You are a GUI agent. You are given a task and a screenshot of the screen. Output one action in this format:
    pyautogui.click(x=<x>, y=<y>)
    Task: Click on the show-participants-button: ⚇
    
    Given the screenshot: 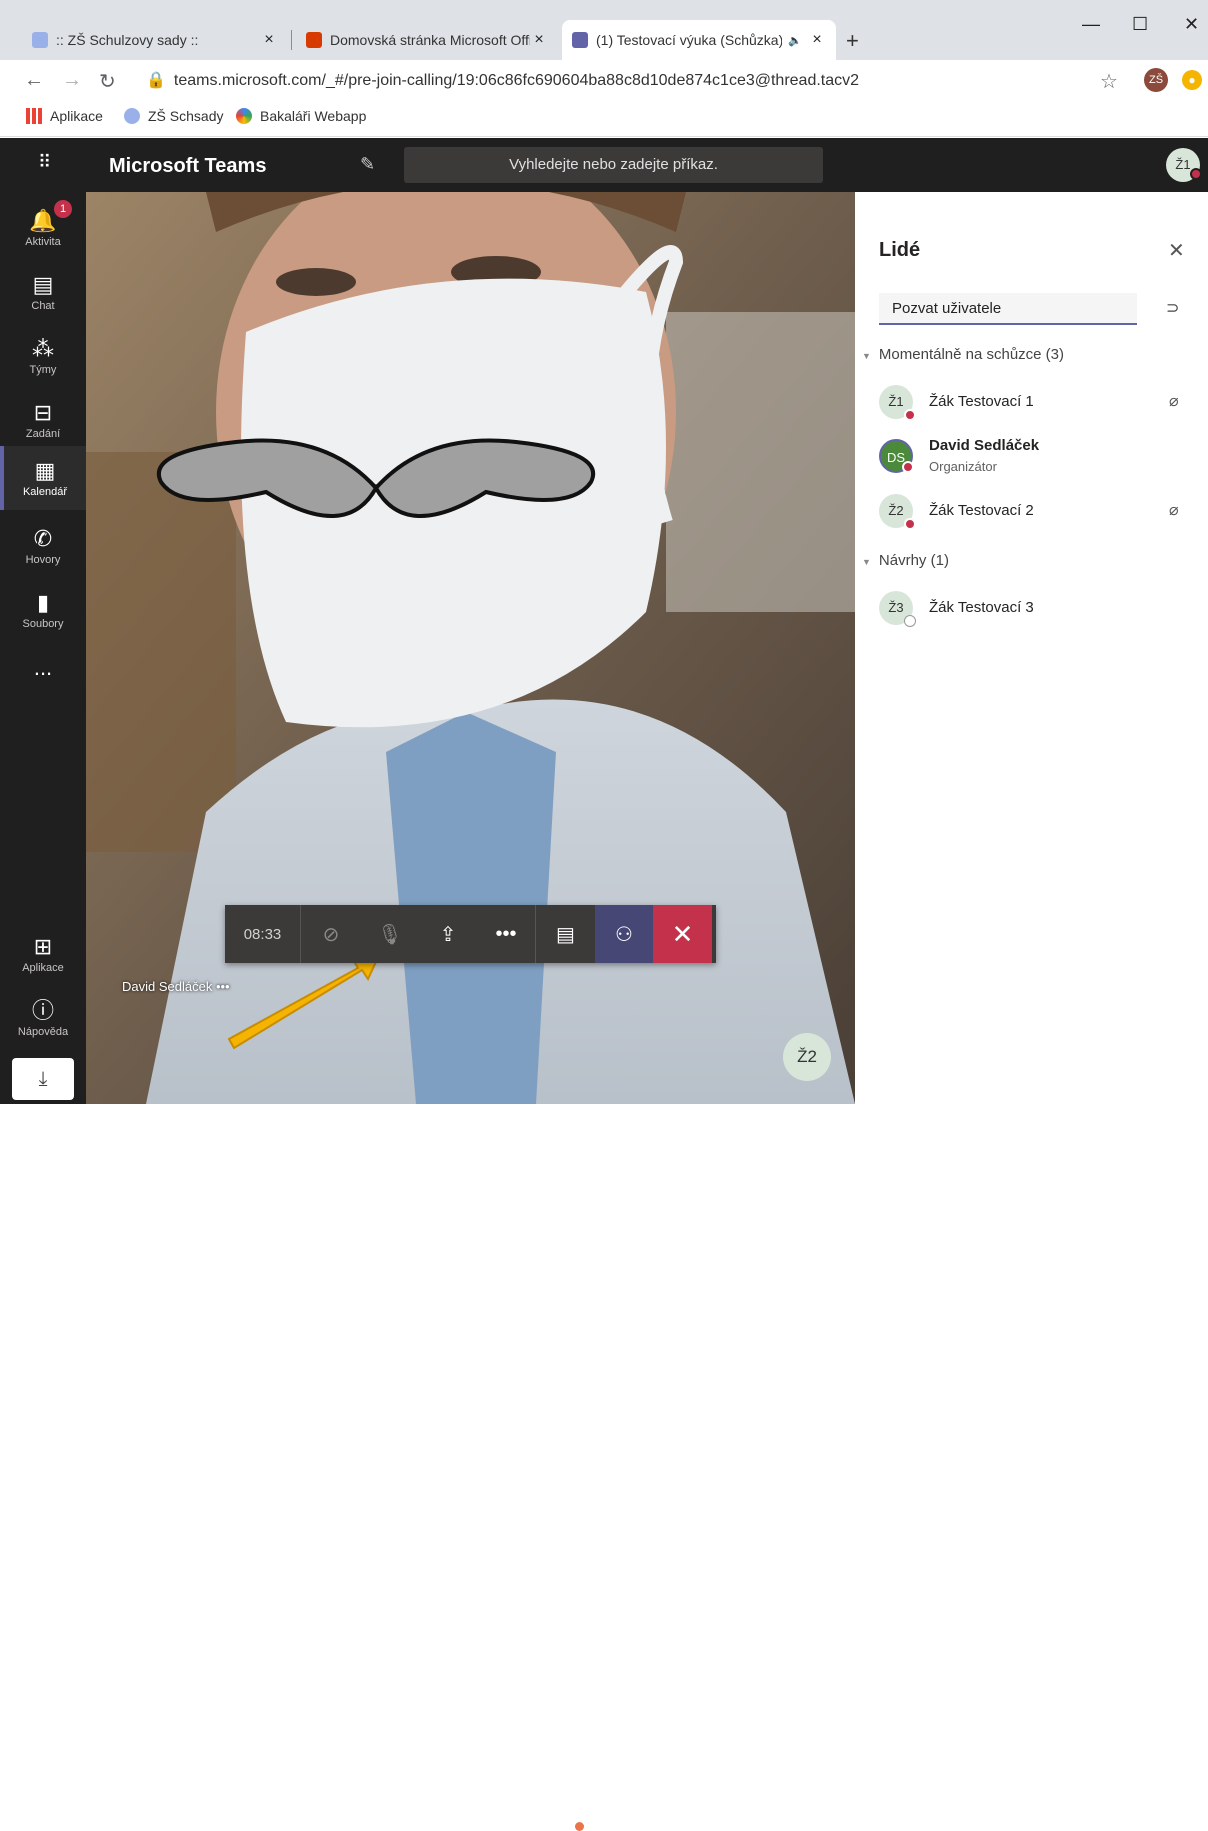 What is the action you would take?
    pyautogui.click(x=624, y=934)
    